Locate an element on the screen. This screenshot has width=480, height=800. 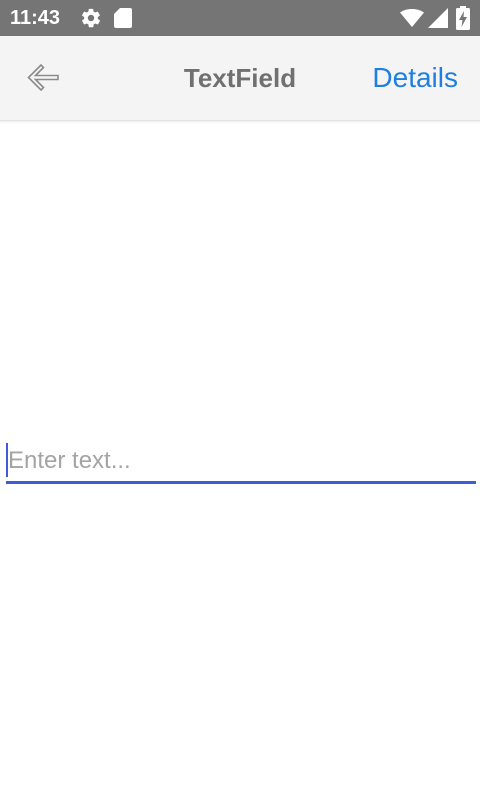
arrow-left-icon is located at coordinates (43, 77).